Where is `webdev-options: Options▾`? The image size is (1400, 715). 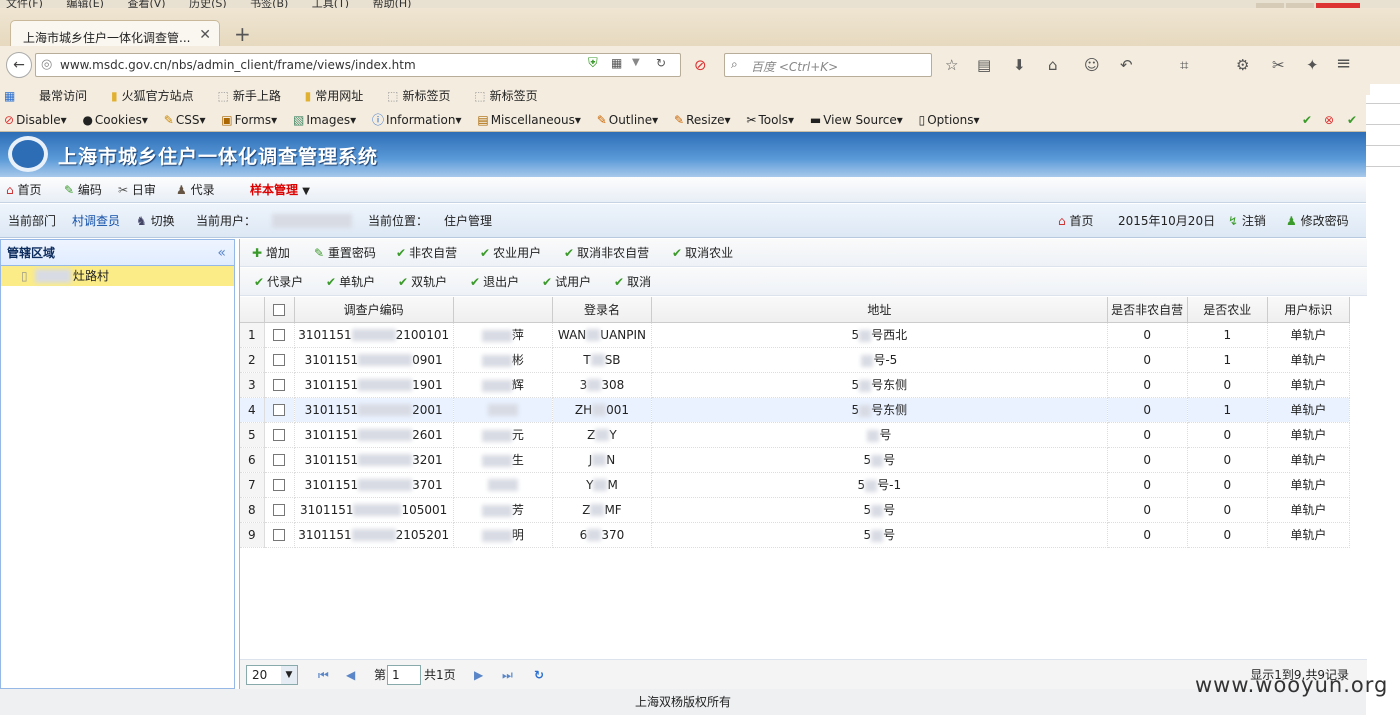
webdev-options: Options▾ is located at coordinates (953, 120).